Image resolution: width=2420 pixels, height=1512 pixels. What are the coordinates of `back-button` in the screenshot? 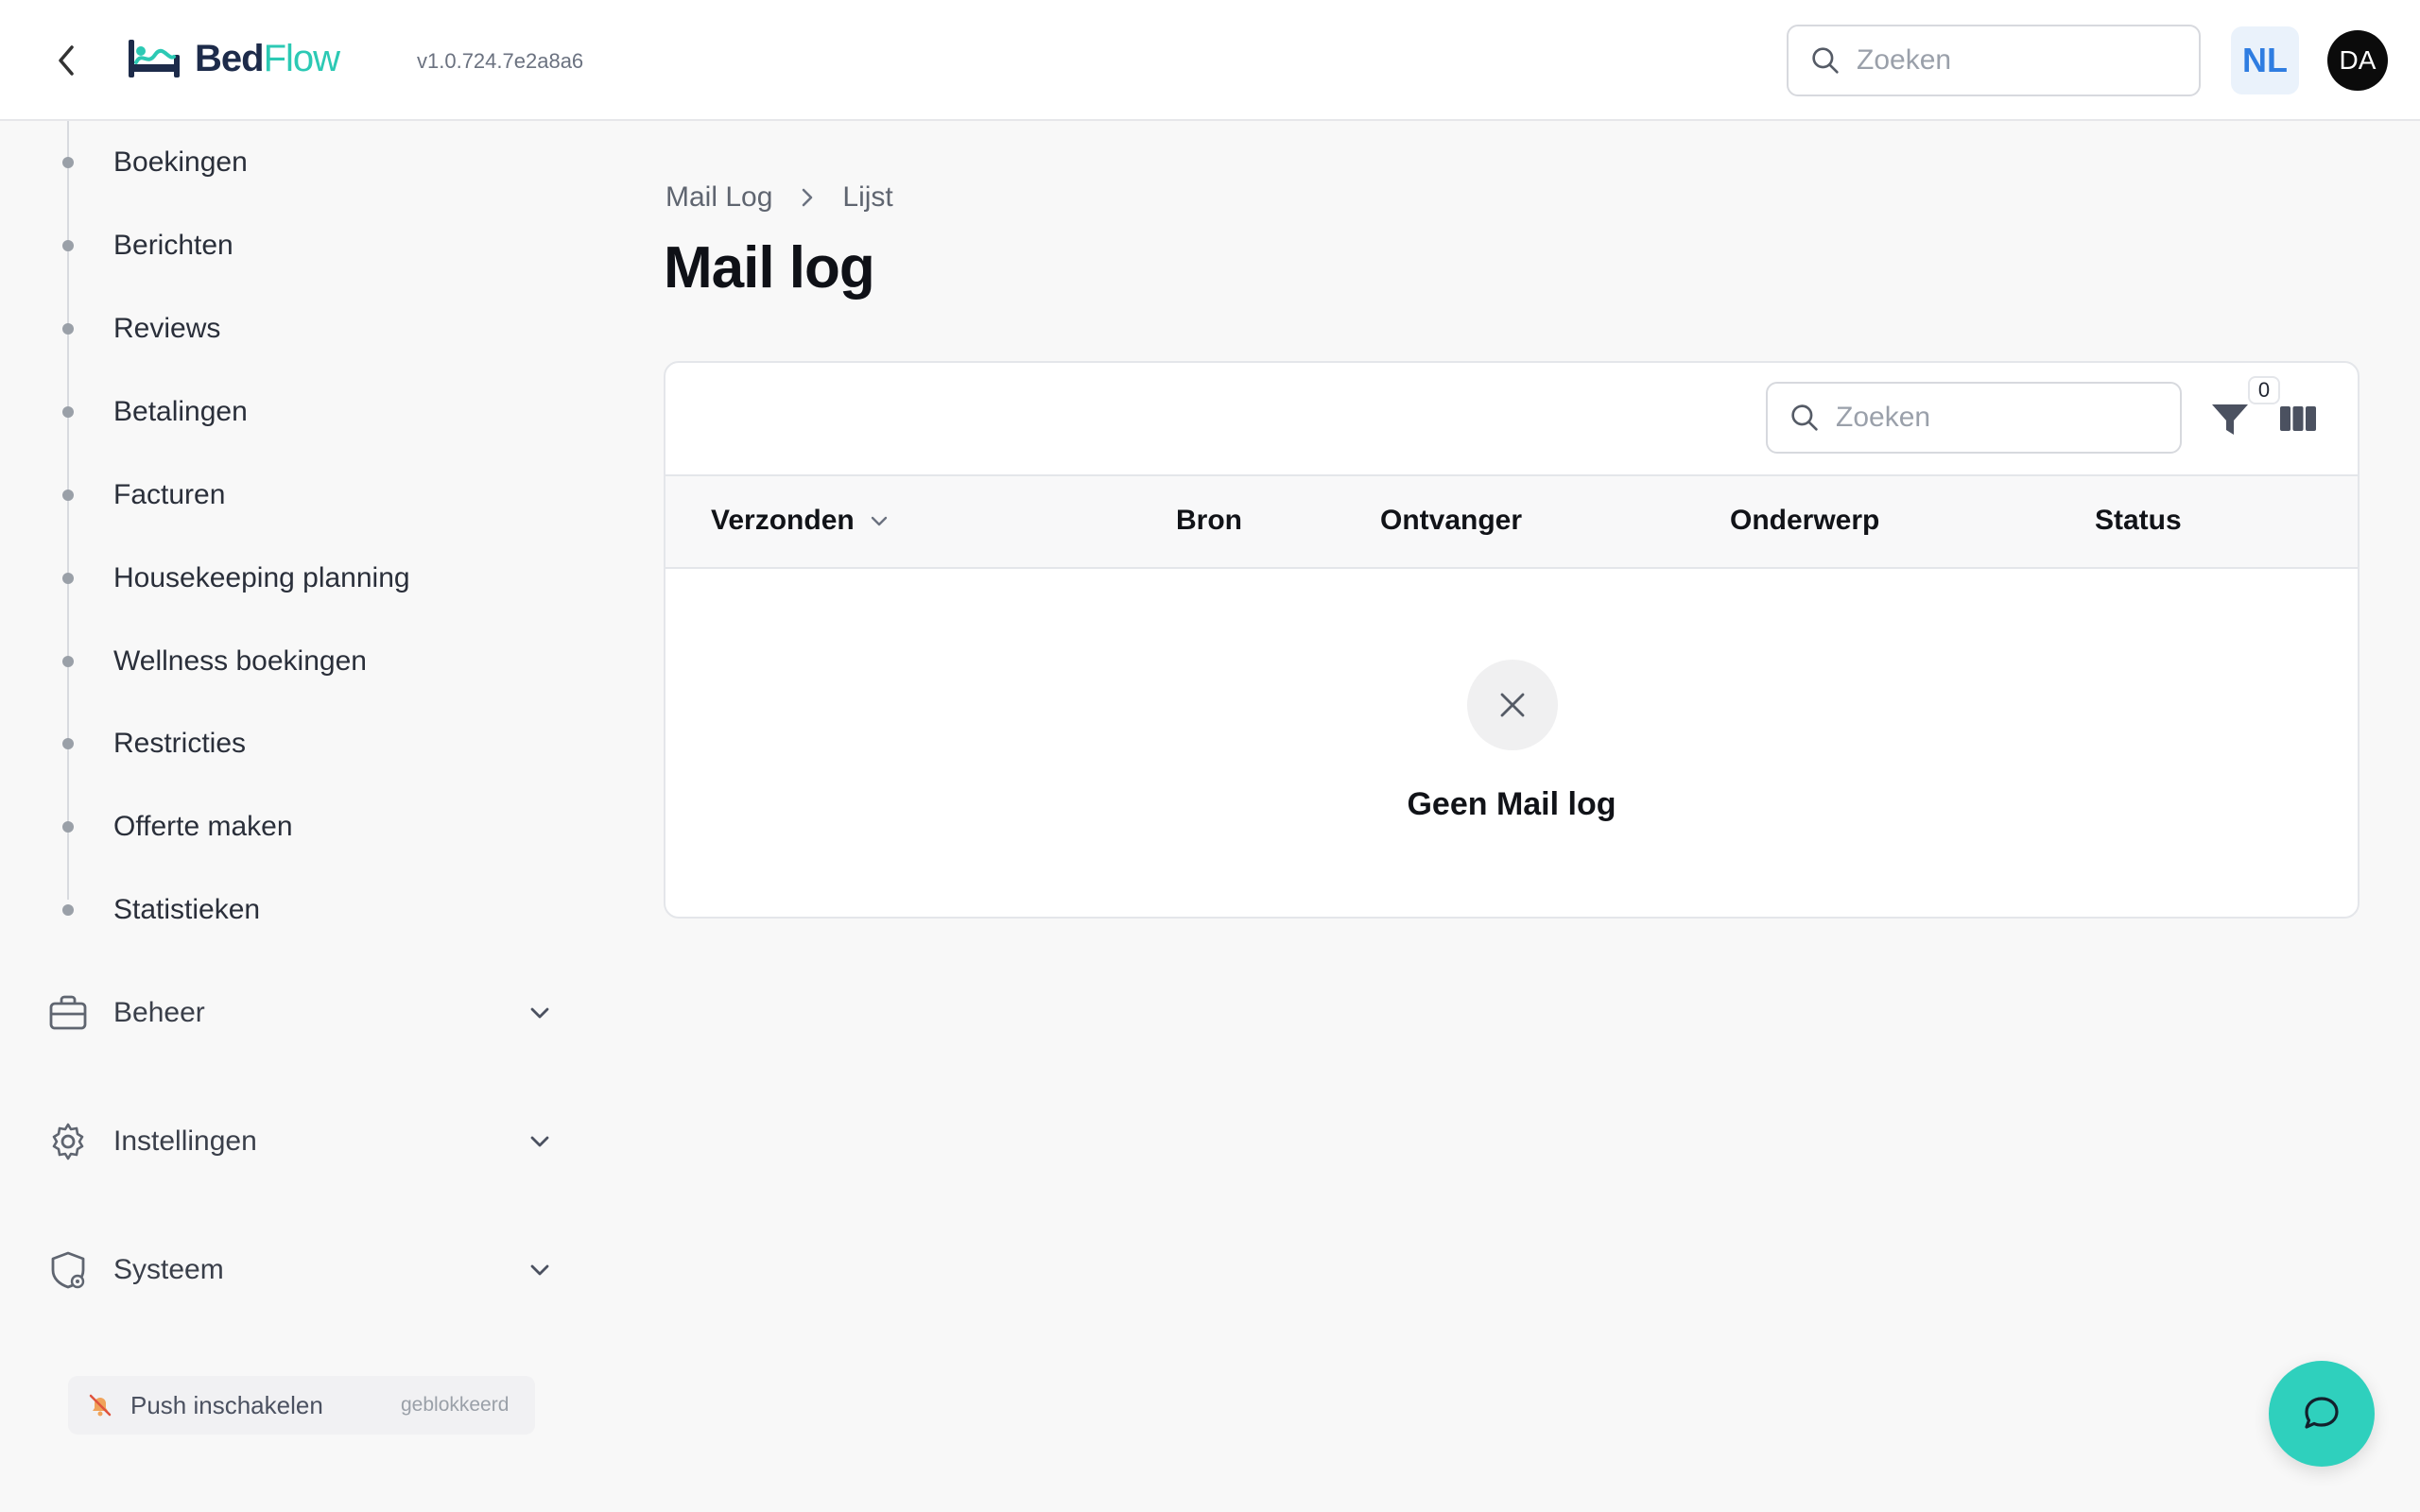 It's located at (66, 60).